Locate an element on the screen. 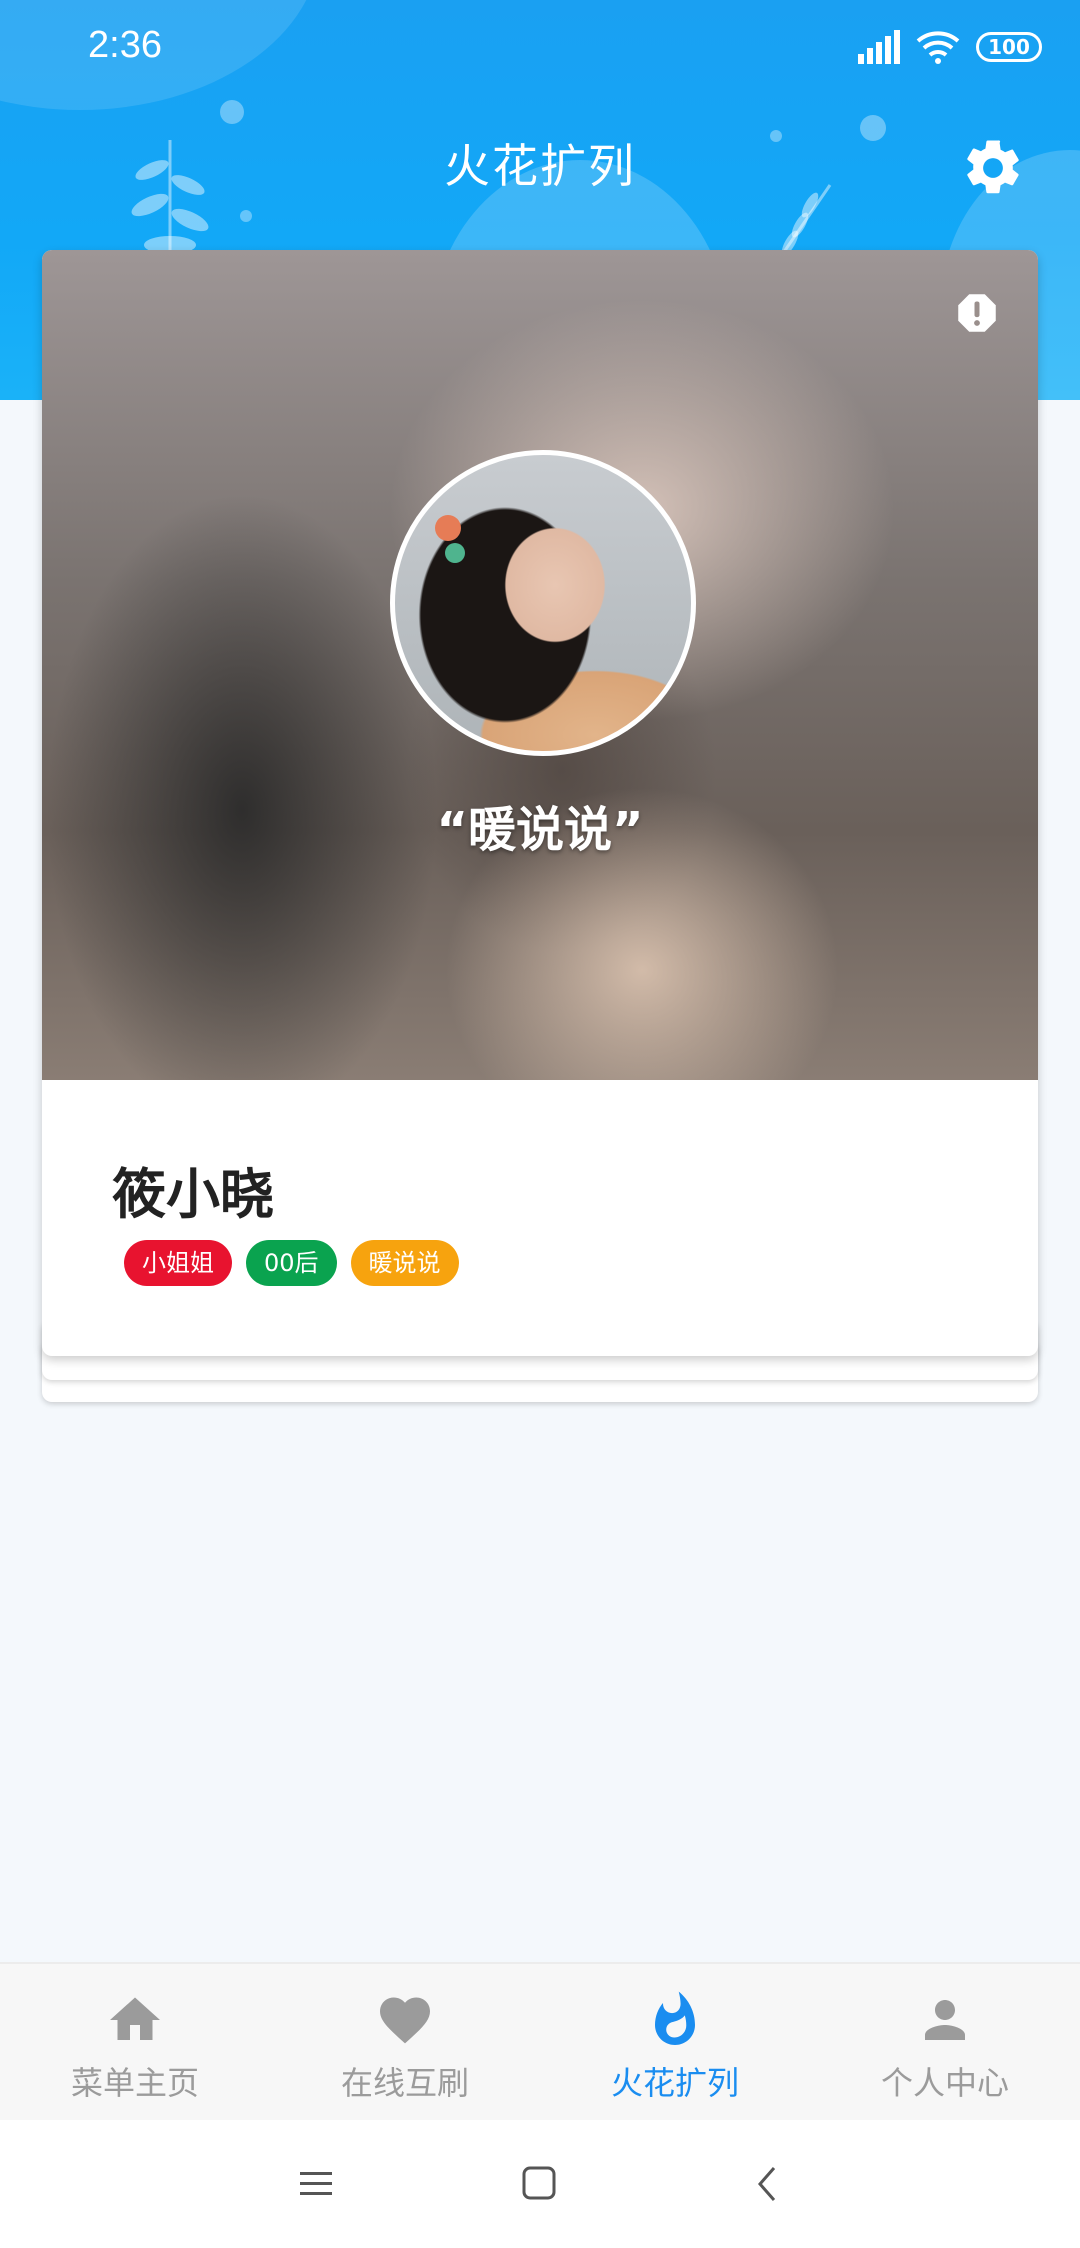 The height and width of the screenshot is (2248, 1080). profile-tags: 小姐姐 00后 暖说说 is located at coordinates (291, 1263).